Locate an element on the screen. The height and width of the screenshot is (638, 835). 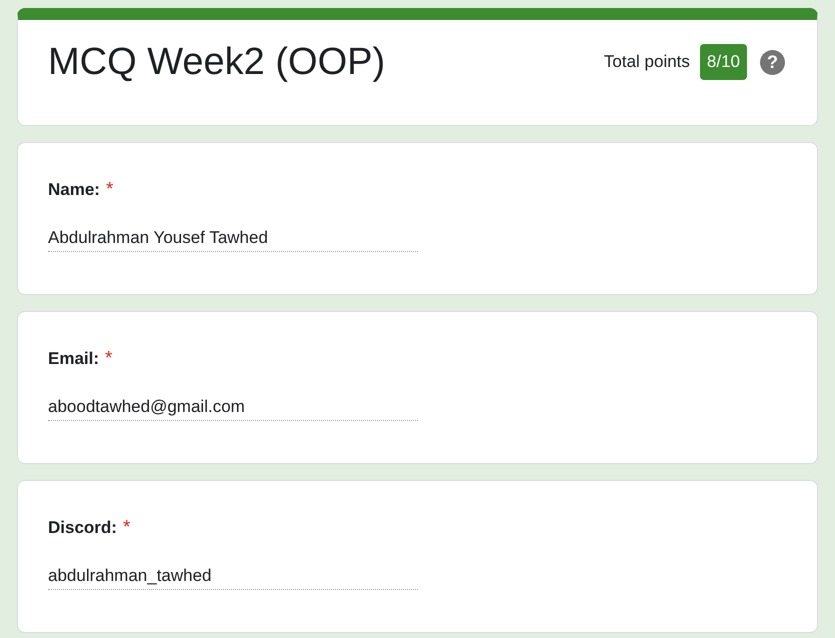
form-title: MCQ Week2 (OOP) is located at coordinates (217, 62).